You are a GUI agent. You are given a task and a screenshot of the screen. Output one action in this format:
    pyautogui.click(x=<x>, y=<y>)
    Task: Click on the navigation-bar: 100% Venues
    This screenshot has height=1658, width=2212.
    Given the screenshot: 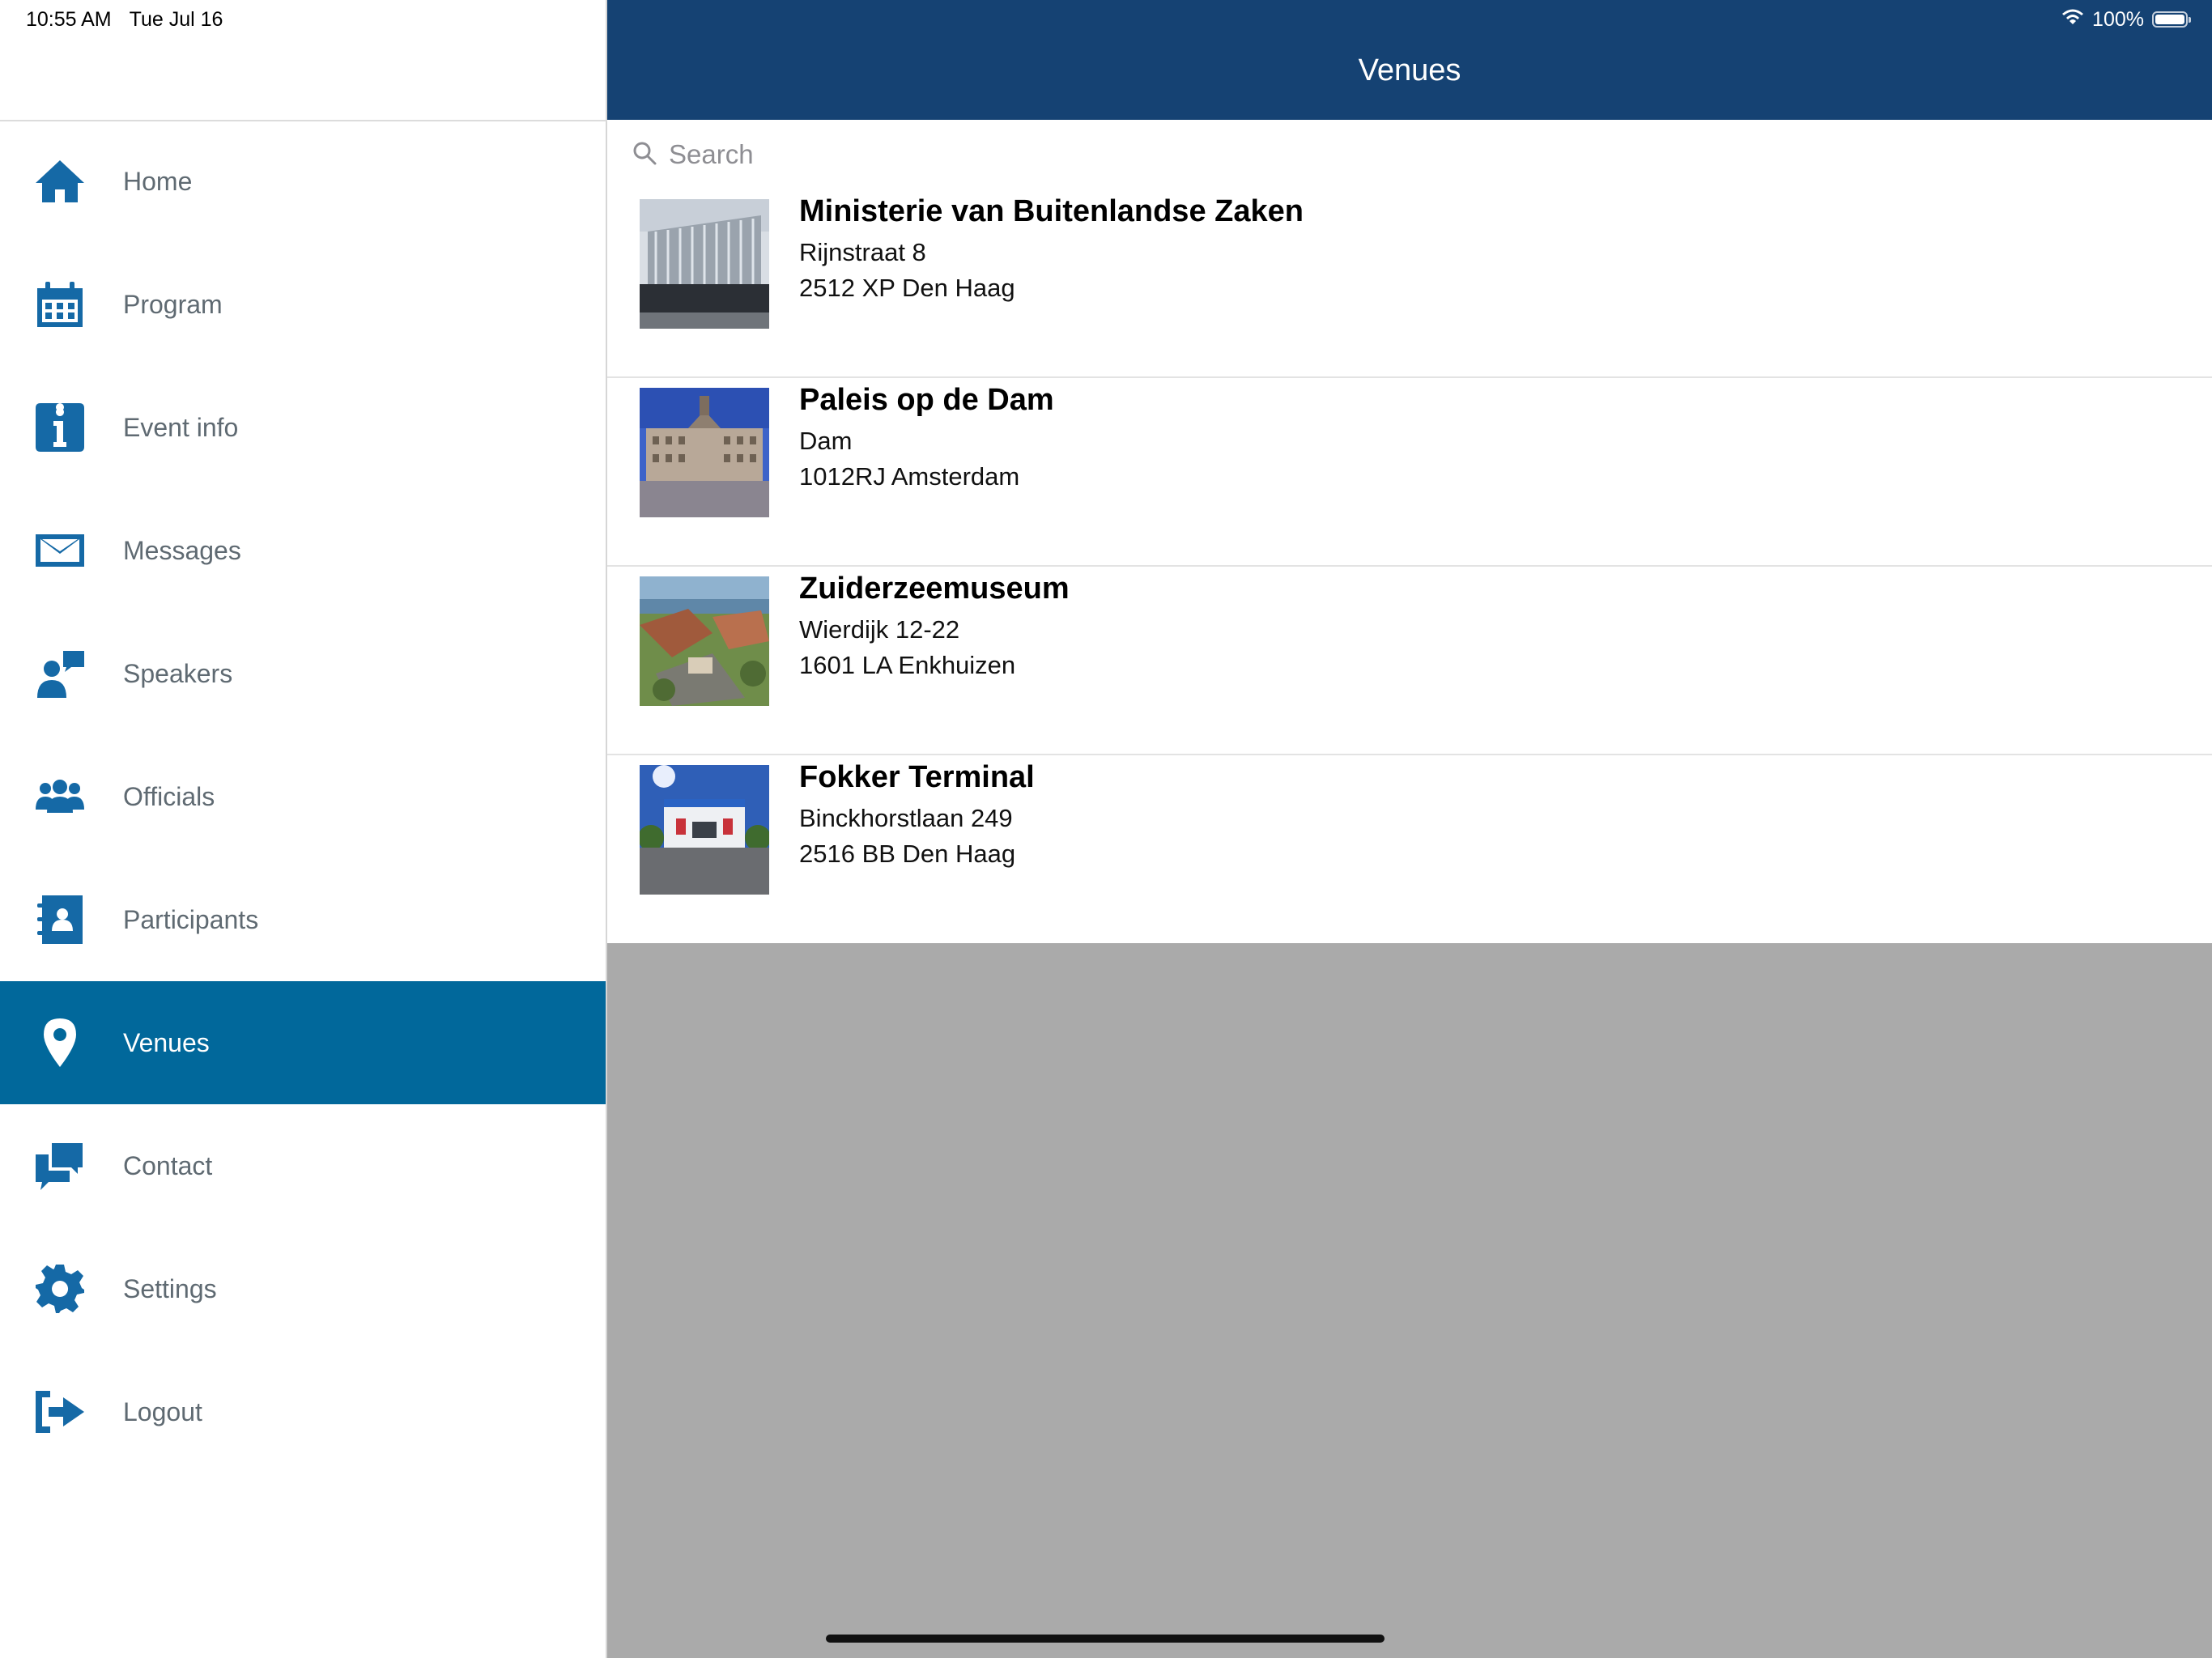 What is the action you would take?
    pyautogui.click(x=1410, y=60)
    